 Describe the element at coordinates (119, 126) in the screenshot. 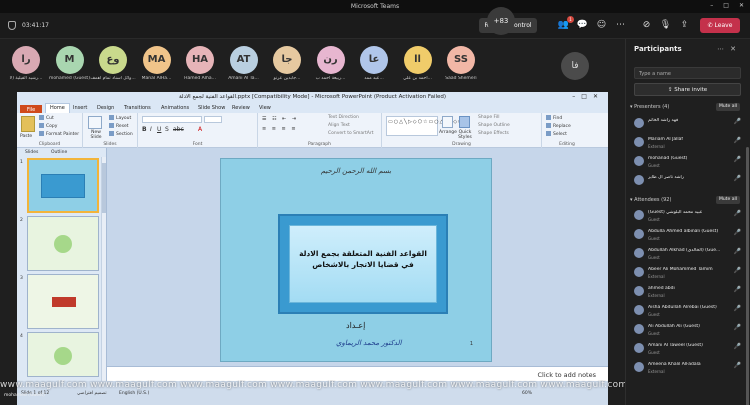

I see `reset-button: Reset` at that location.